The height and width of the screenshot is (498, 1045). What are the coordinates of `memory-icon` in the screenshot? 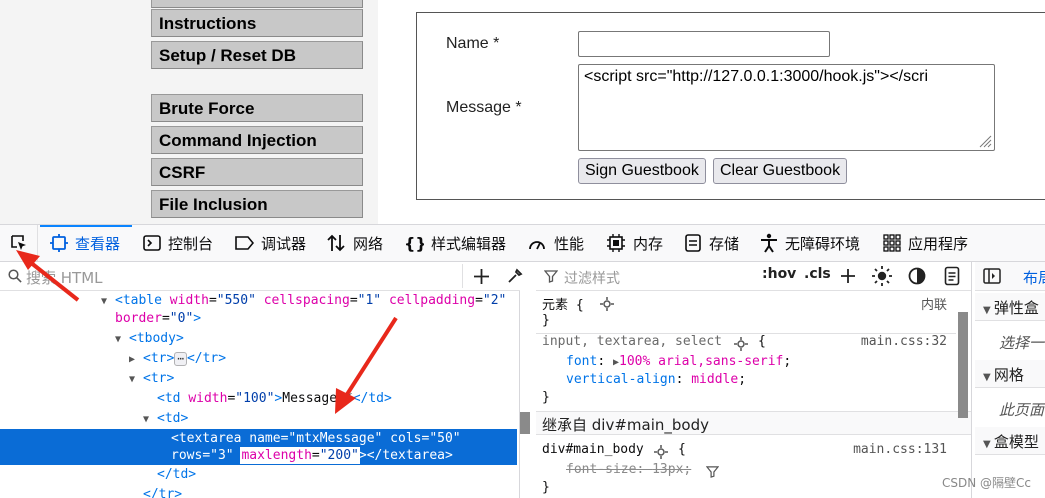 It's located at (616, 243).